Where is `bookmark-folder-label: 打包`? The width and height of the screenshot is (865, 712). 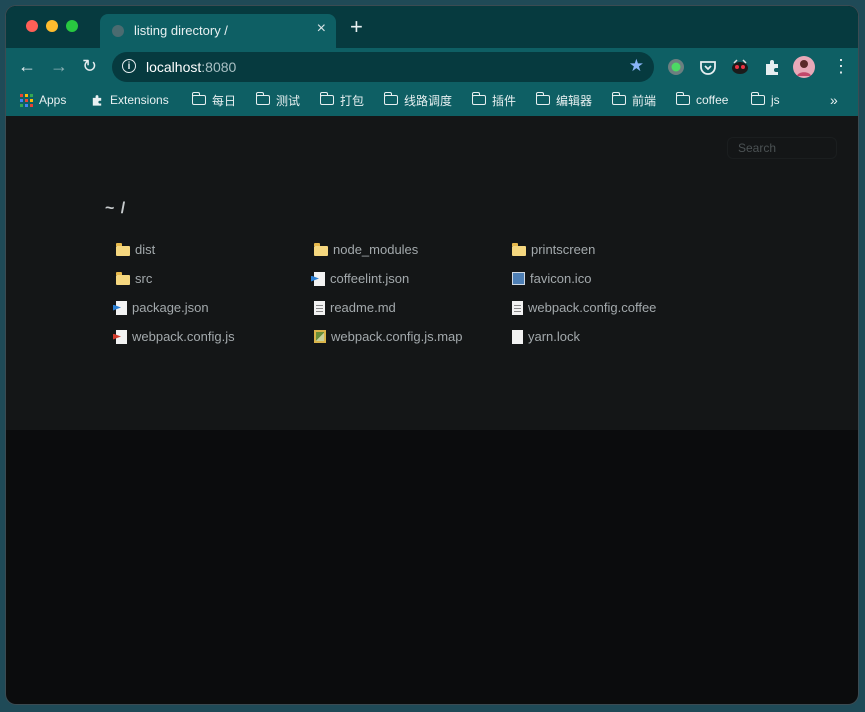
bookmark-folder-label: 打包 is located at coordinates (352, 100).